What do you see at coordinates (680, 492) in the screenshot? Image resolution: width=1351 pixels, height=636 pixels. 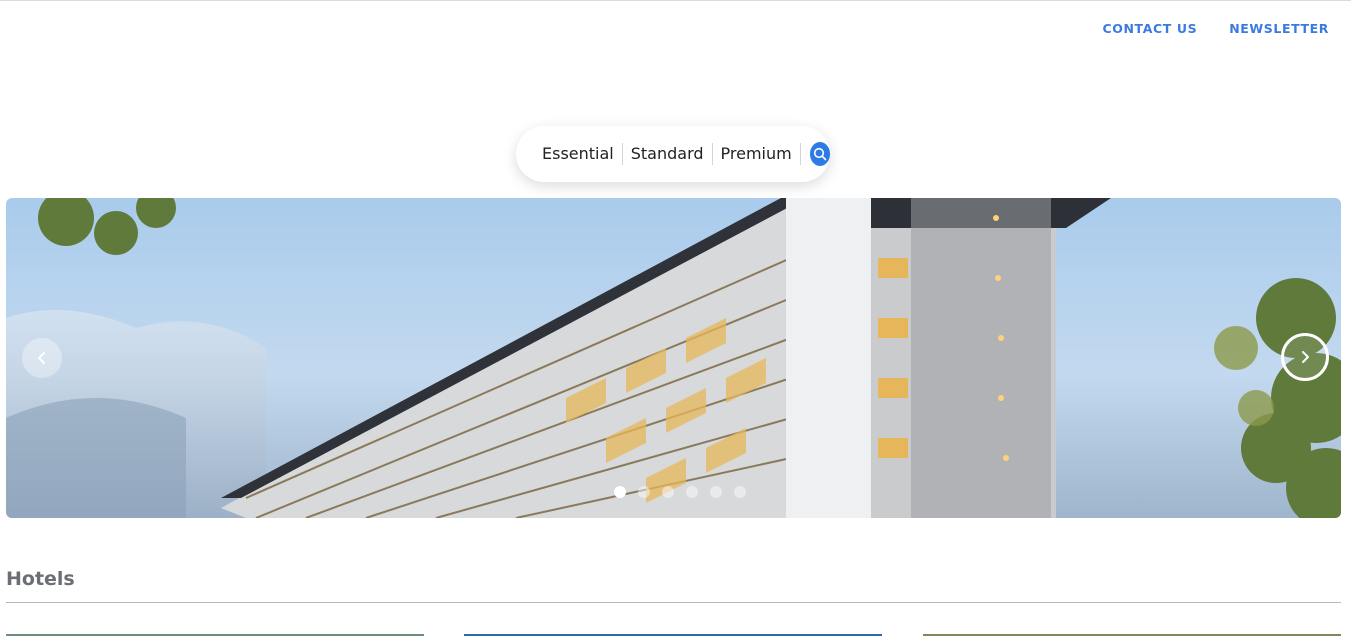 I see `carousel-indicators` at bounding box center [680, 492].